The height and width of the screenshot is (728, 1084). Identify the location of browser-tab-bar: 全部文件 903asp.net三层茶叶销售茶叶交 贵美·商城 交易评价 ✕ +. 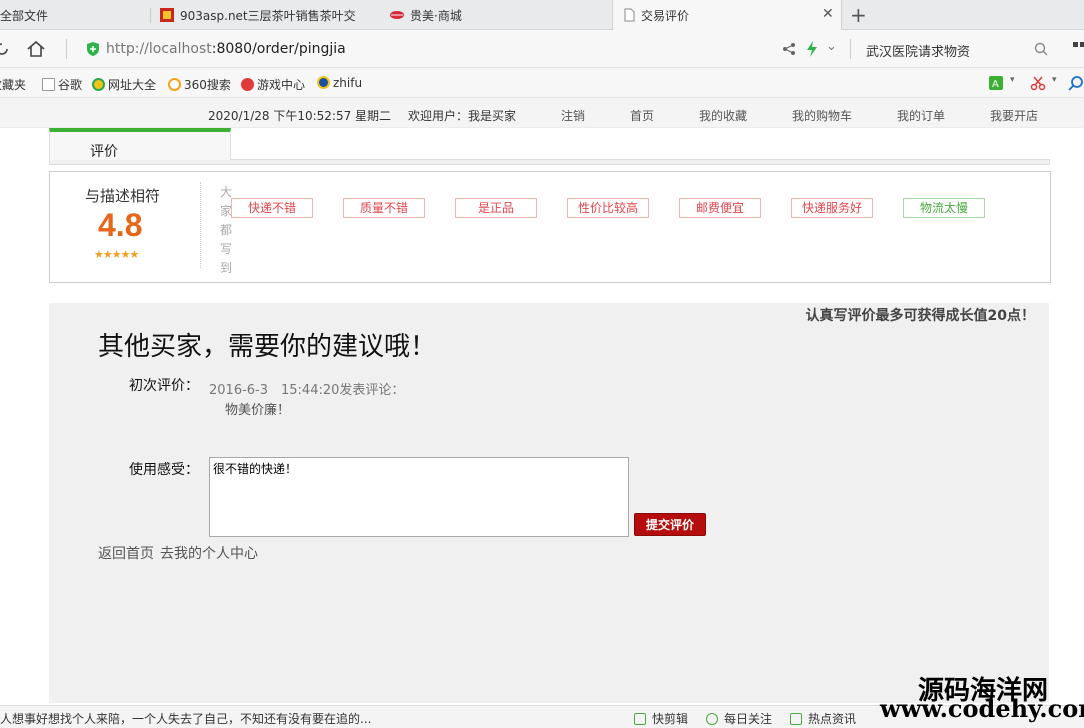
(542, 15).